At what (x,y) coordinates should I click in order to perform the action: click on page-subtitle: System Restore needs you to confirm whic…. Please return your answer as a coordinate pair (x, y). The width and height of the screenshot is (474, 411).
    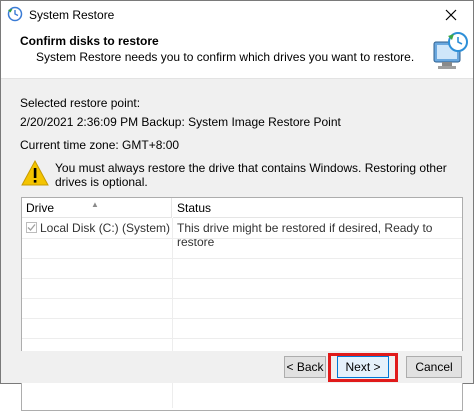
    Looking at the image, I should click on (225, 57).